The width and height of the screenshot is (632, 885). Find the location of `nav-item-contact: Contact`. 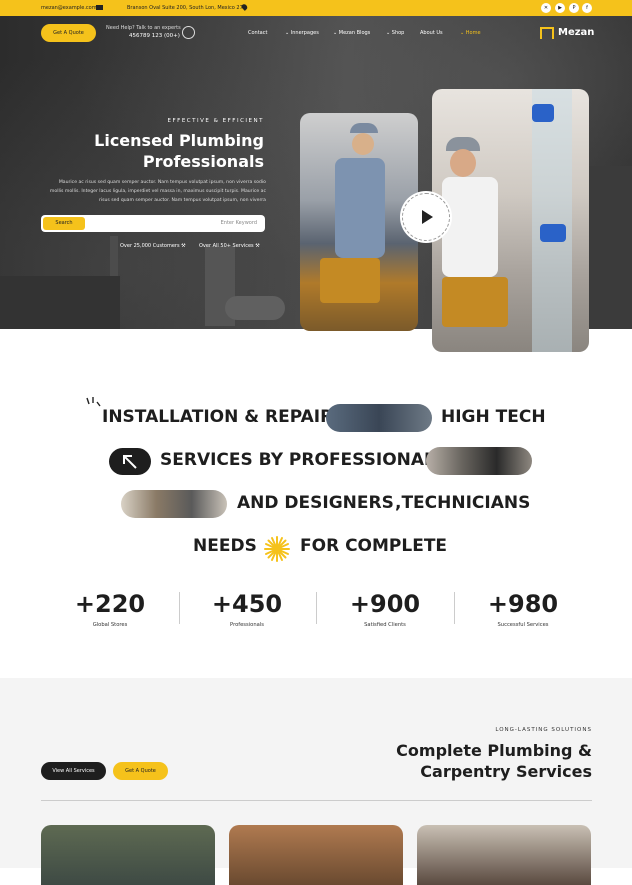

nav-item-contact: Contact is located at coordinates (257, 33).